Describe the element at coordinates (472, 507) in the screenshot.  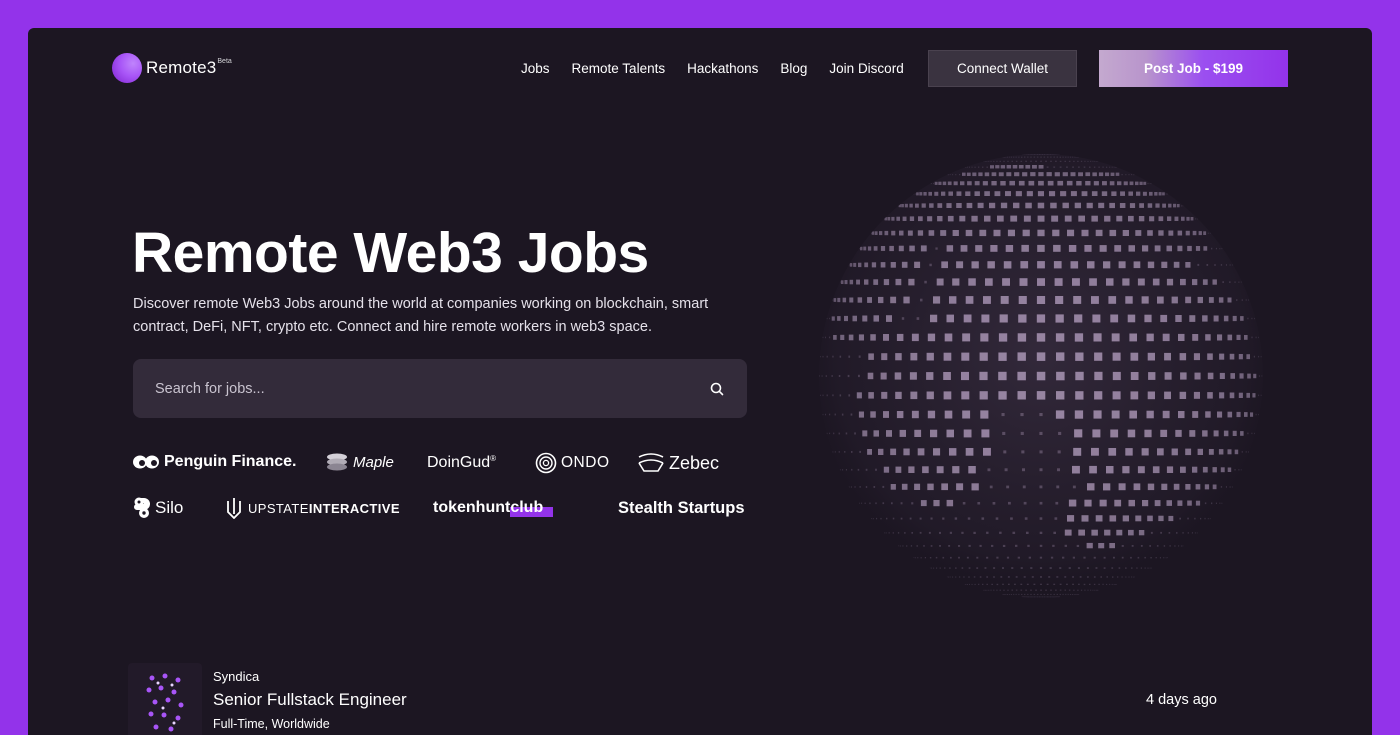
I see `partner-name: tokenhunt` at that location.